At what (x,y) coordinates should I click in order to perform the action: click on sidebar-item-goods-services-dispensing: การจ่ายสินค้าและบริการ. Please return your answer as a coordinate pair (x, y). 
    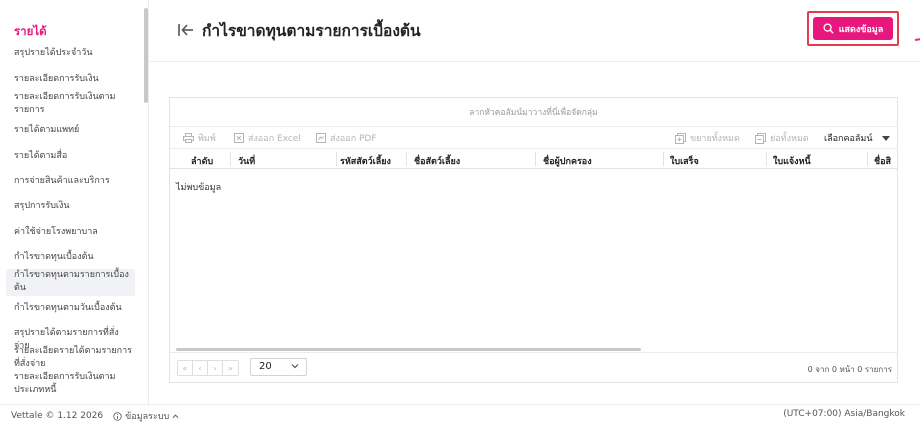
    Looking at the image, I should click on (74, 181).